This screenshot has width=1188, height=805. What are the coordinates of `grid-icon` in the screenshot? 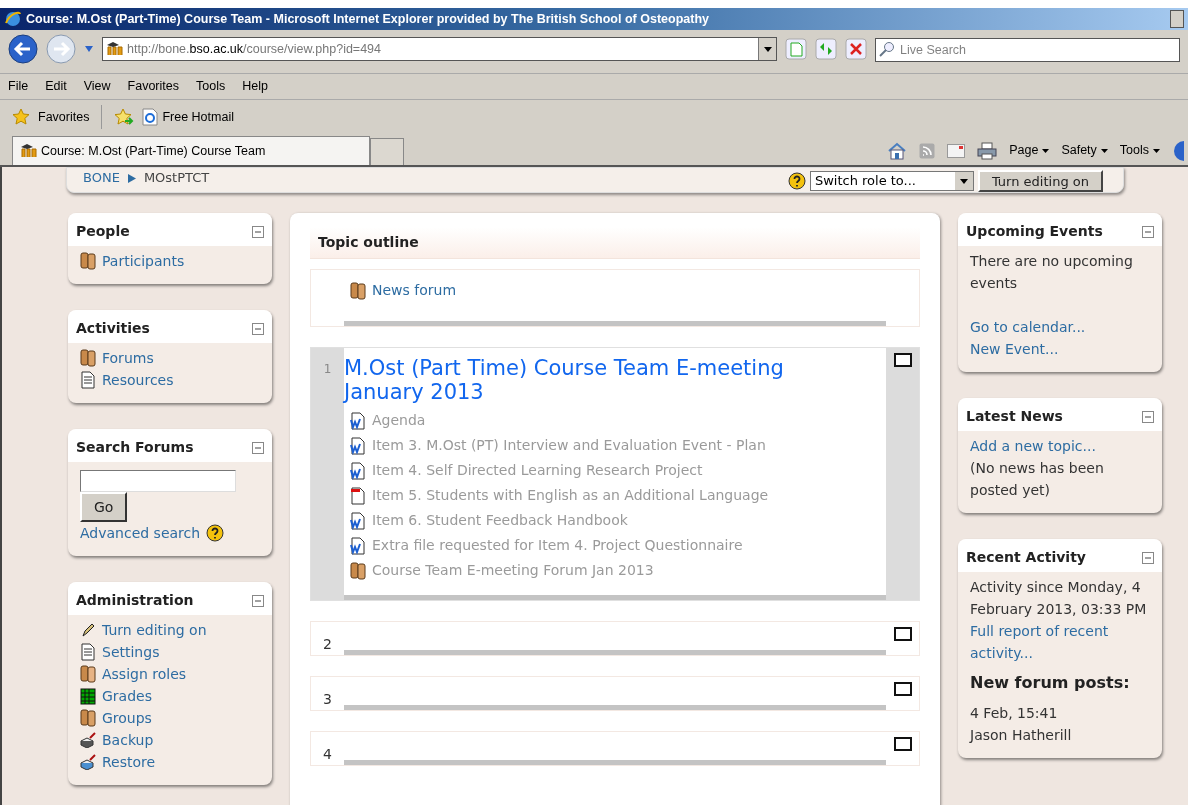 It's located at (88, 696).